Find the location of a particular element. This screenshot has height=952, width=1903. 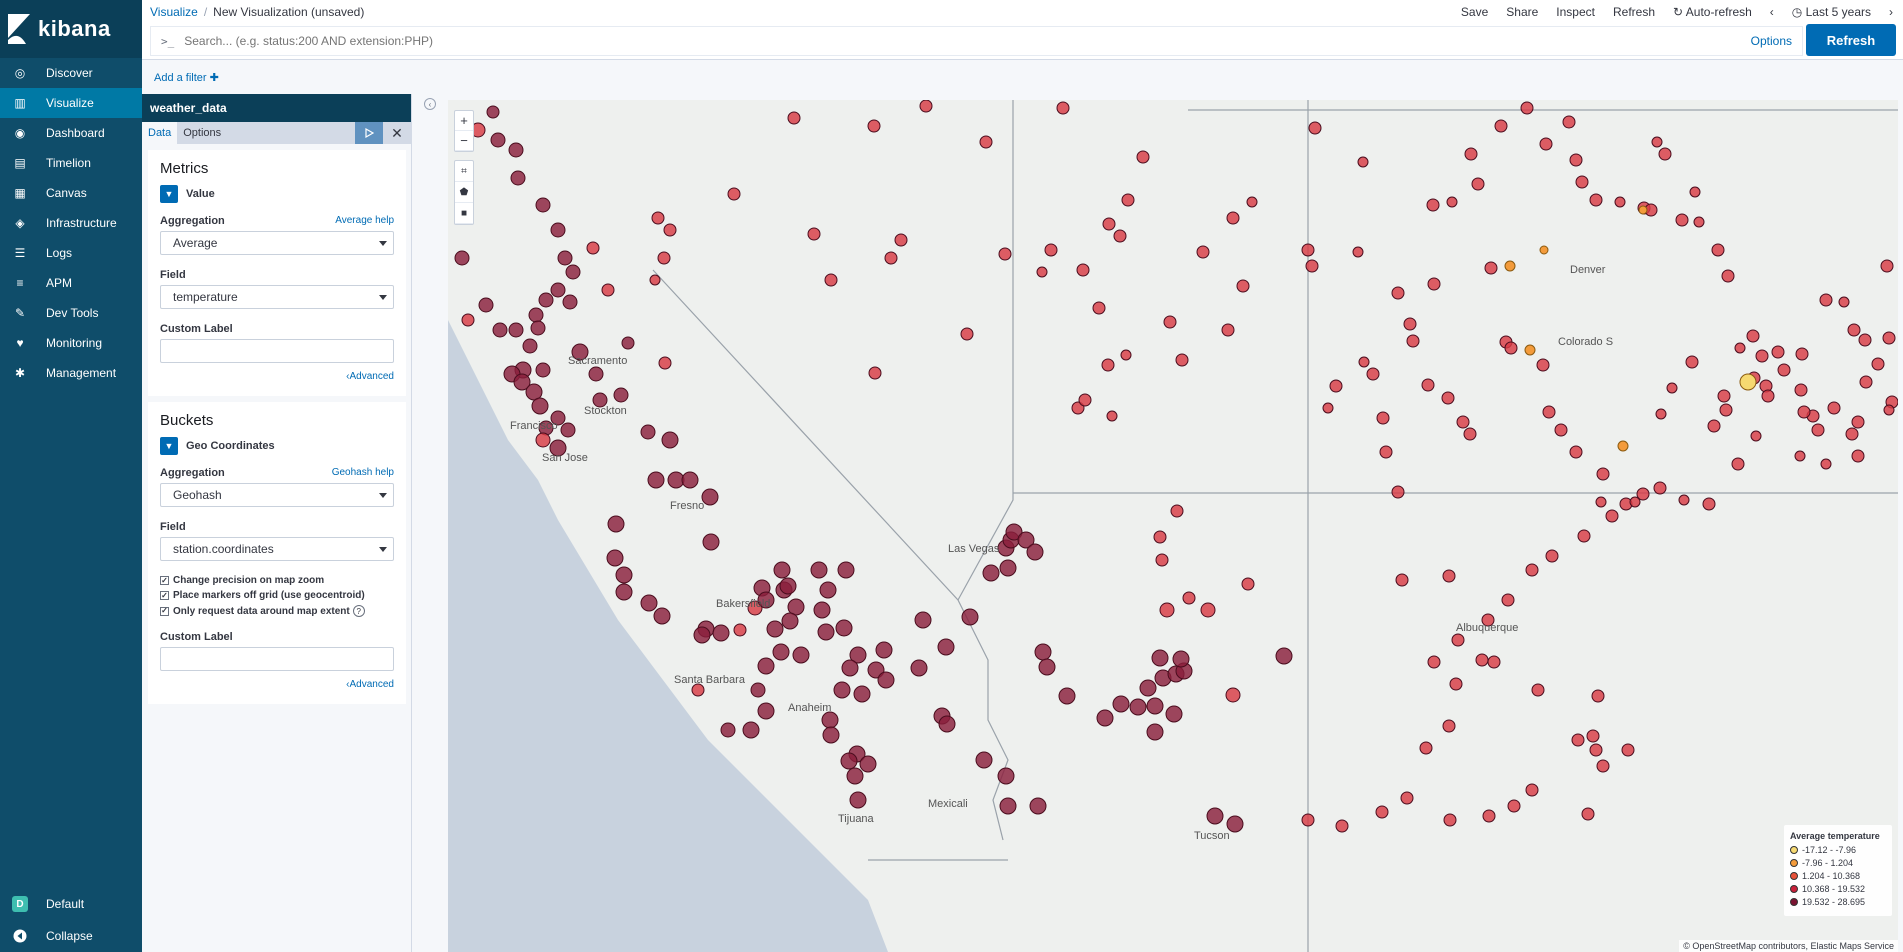

fit-bounds-icon: ⌗ is located at coordinates (464, 171).